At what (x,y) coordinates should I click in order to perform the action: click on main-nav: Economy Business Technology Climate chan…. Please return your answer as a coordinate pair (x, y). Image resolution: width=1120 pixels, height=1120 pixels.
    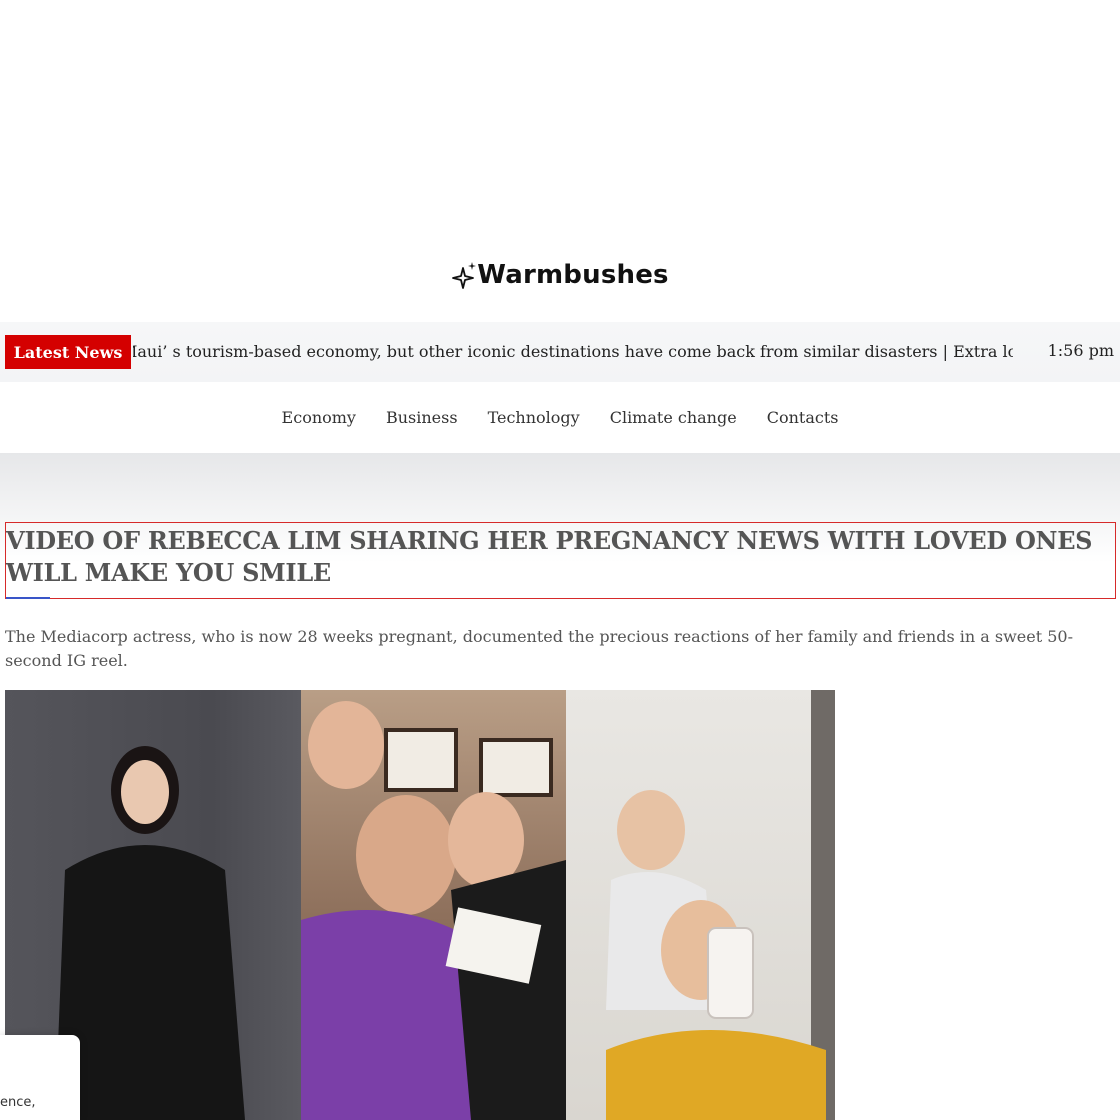
    Looking at the image, I should click on (560, 416).